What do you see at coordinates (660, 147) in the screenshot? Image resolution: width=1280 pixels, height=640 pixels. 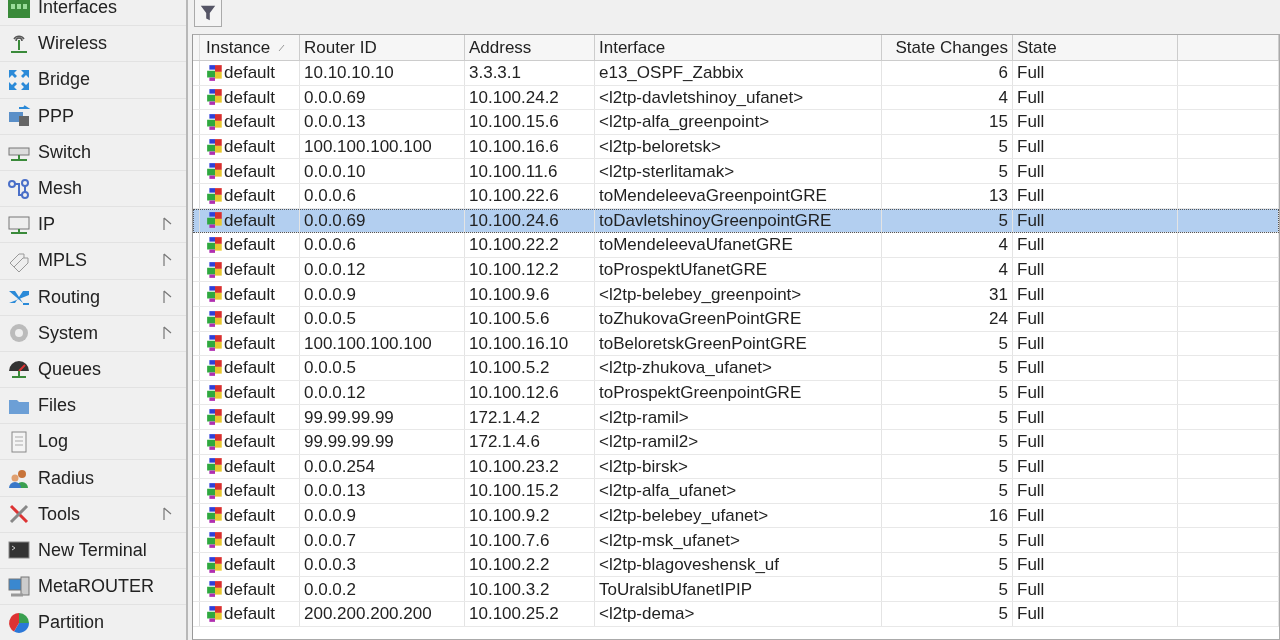 I see `table-cell: <l2tp-beloretsk>` at bounding box center [660, 147].